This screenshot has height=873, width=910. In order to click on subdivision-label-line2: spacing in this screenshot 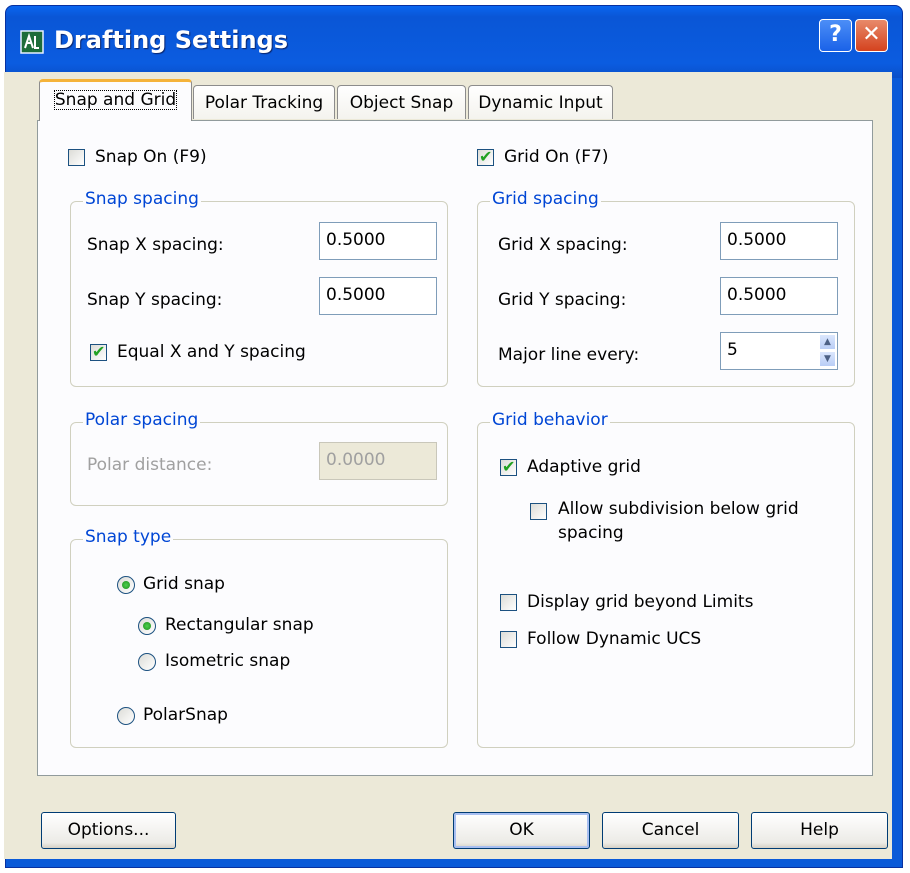, I will do `click(591, 533)`.